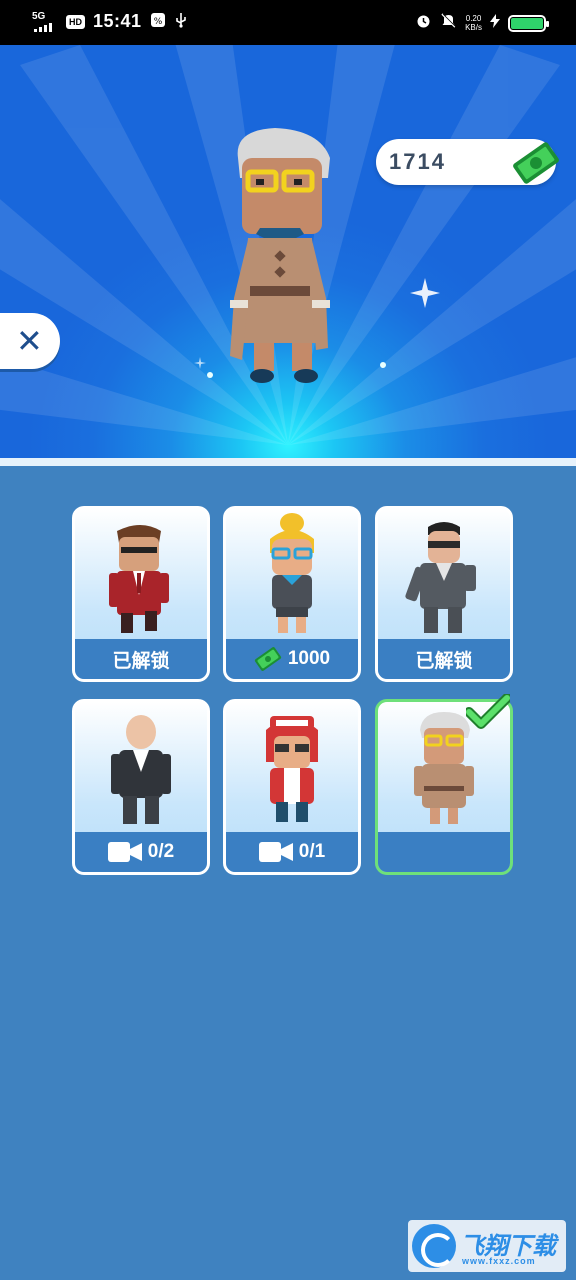 The image size is (576, 1280). I want to click on card-price: 1000, so click(292, 659).